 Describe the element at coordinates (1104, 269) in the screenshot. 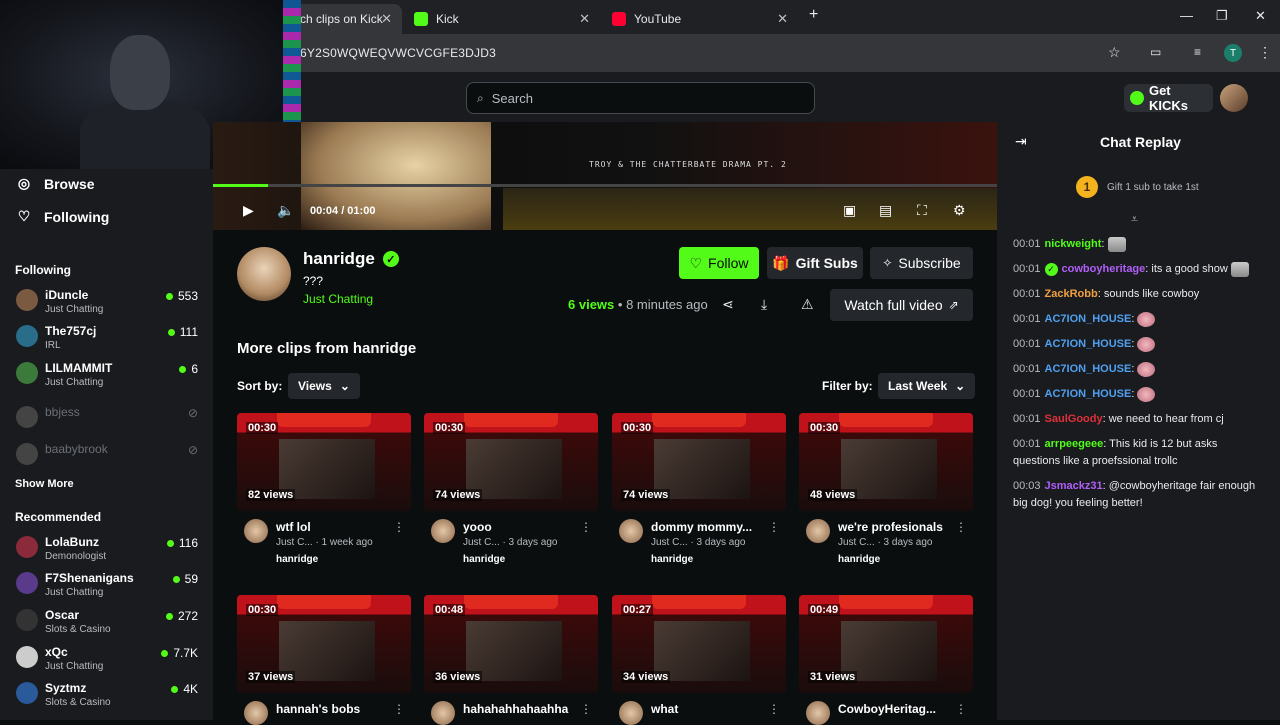

I see `chat-username: cowboyheritage` at that location.